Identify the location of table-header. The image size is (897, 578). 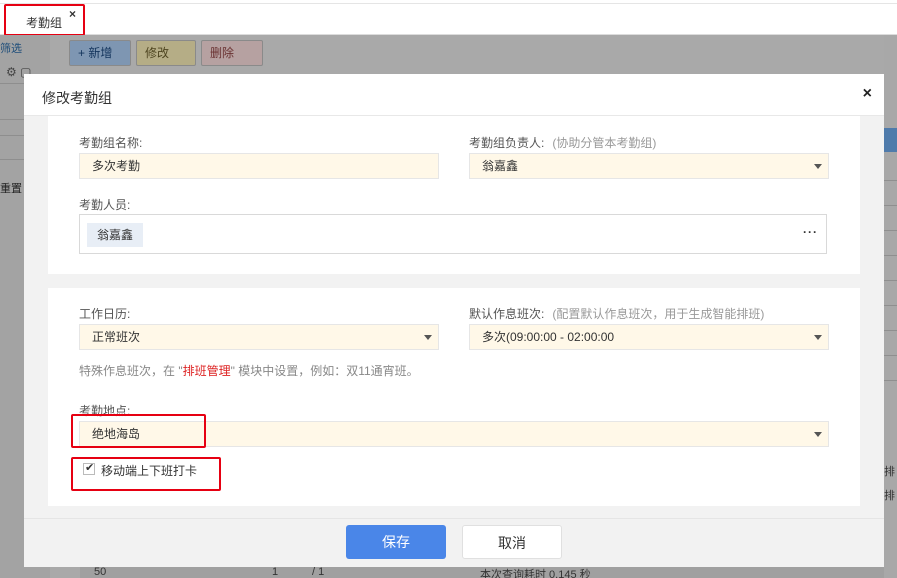
(890, 140).